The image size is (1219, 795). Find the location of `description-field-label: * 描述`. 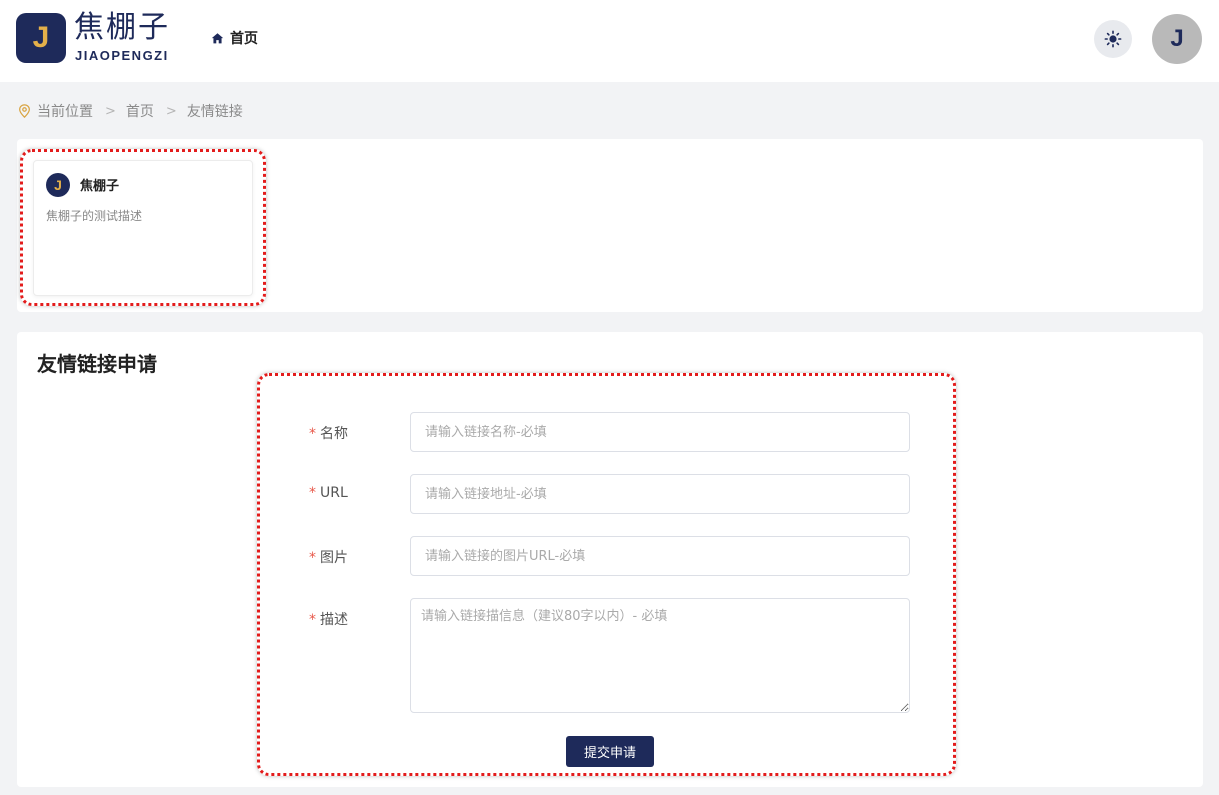

description-field-label: * 描述 is located at coordinates (328, 619).